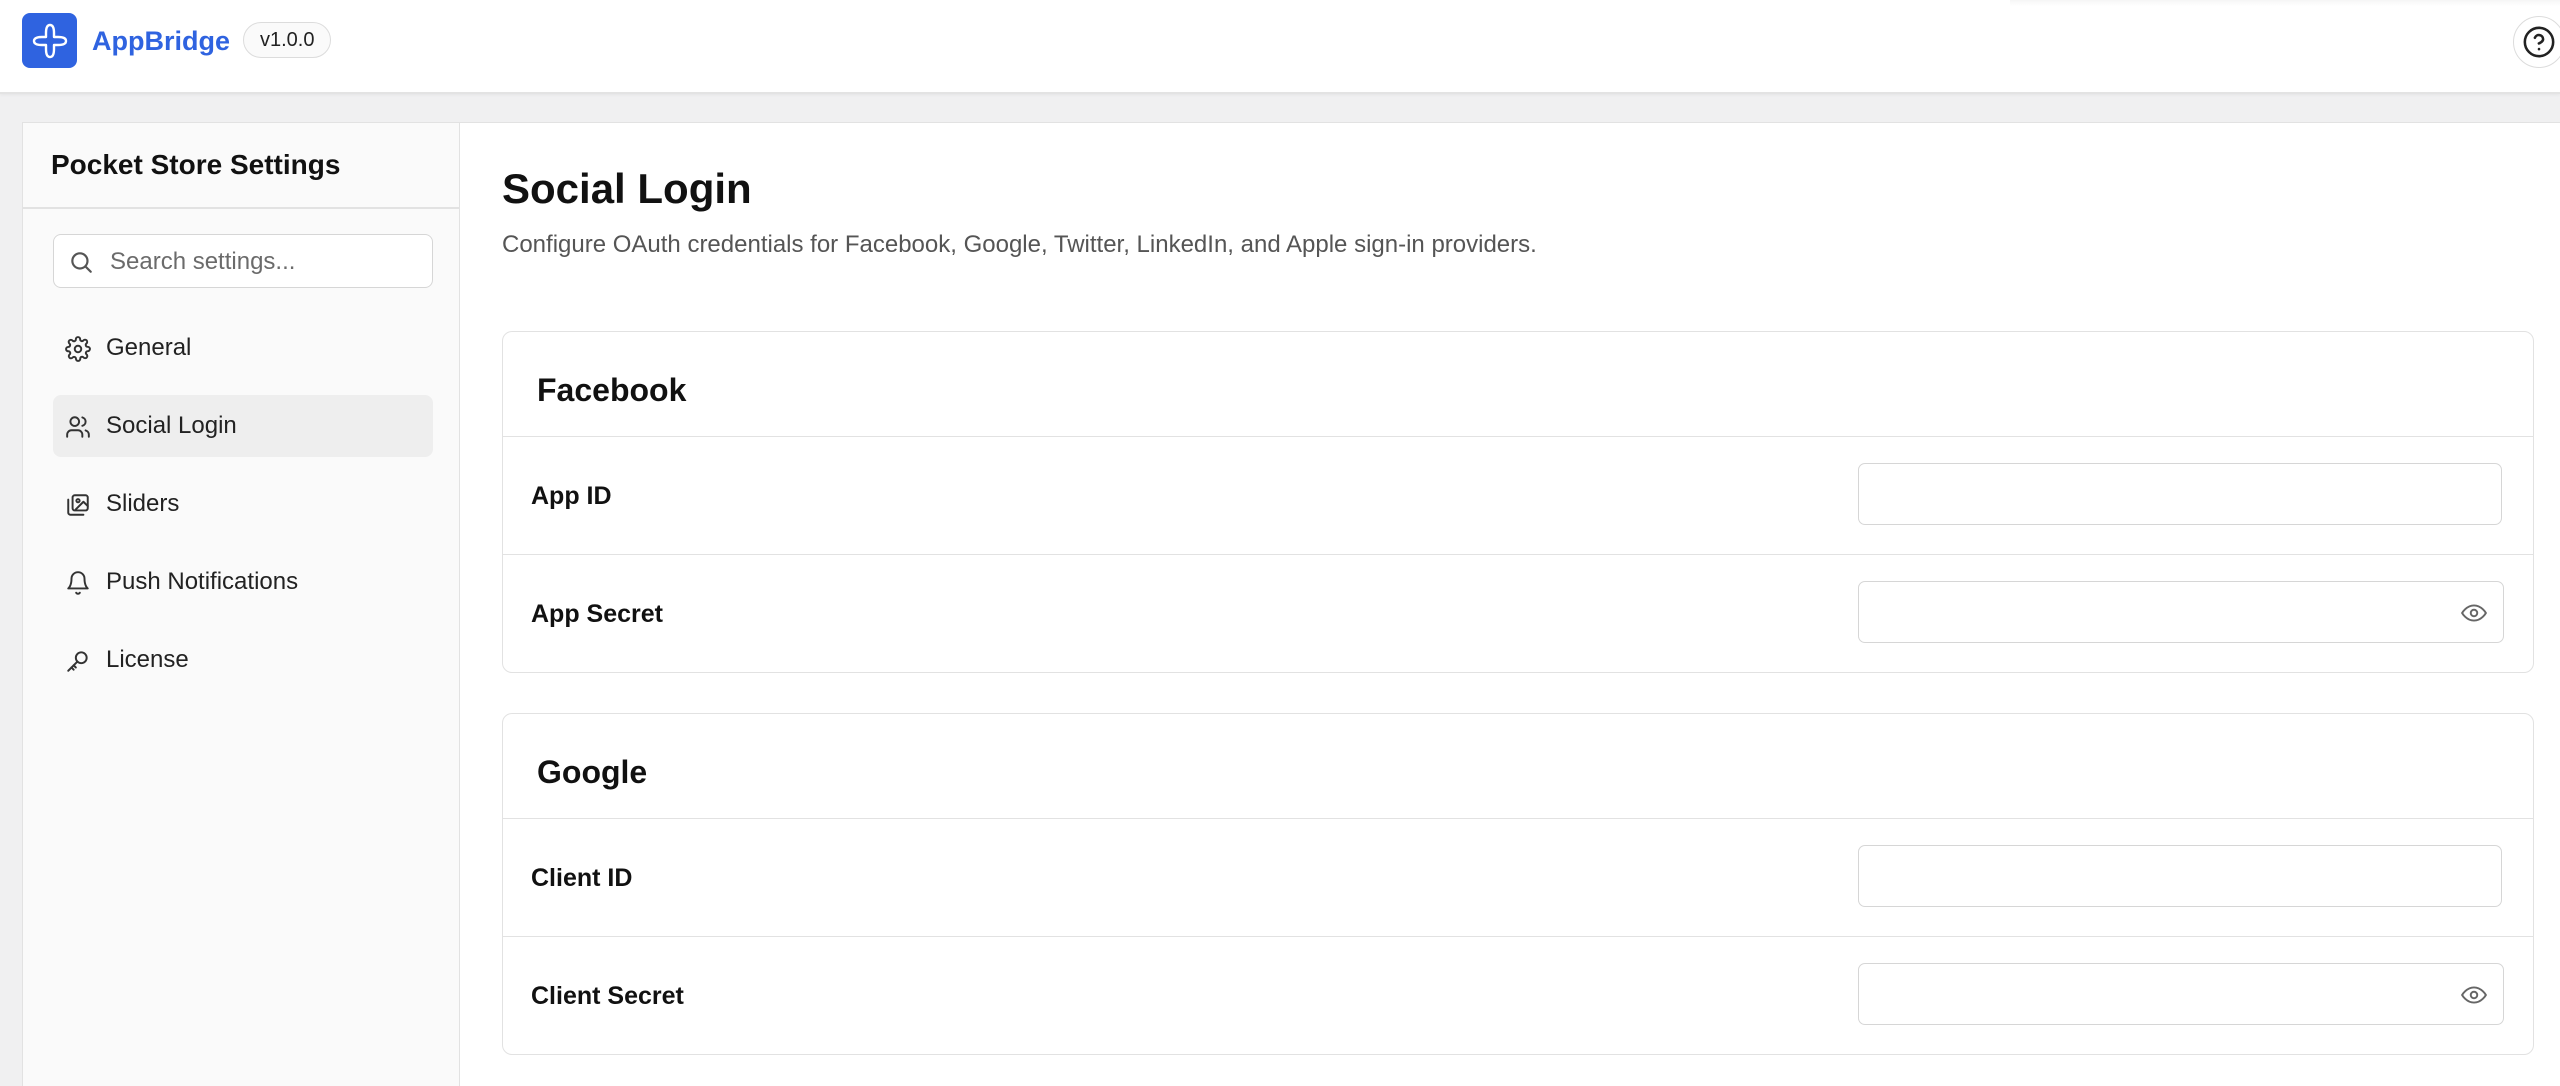 Image resolution: width=2560 pixels, height=1086 pixels. Describe the element at coordinates (1518, 613) in the screenshot. I see `field-row: App Secret` at that location.